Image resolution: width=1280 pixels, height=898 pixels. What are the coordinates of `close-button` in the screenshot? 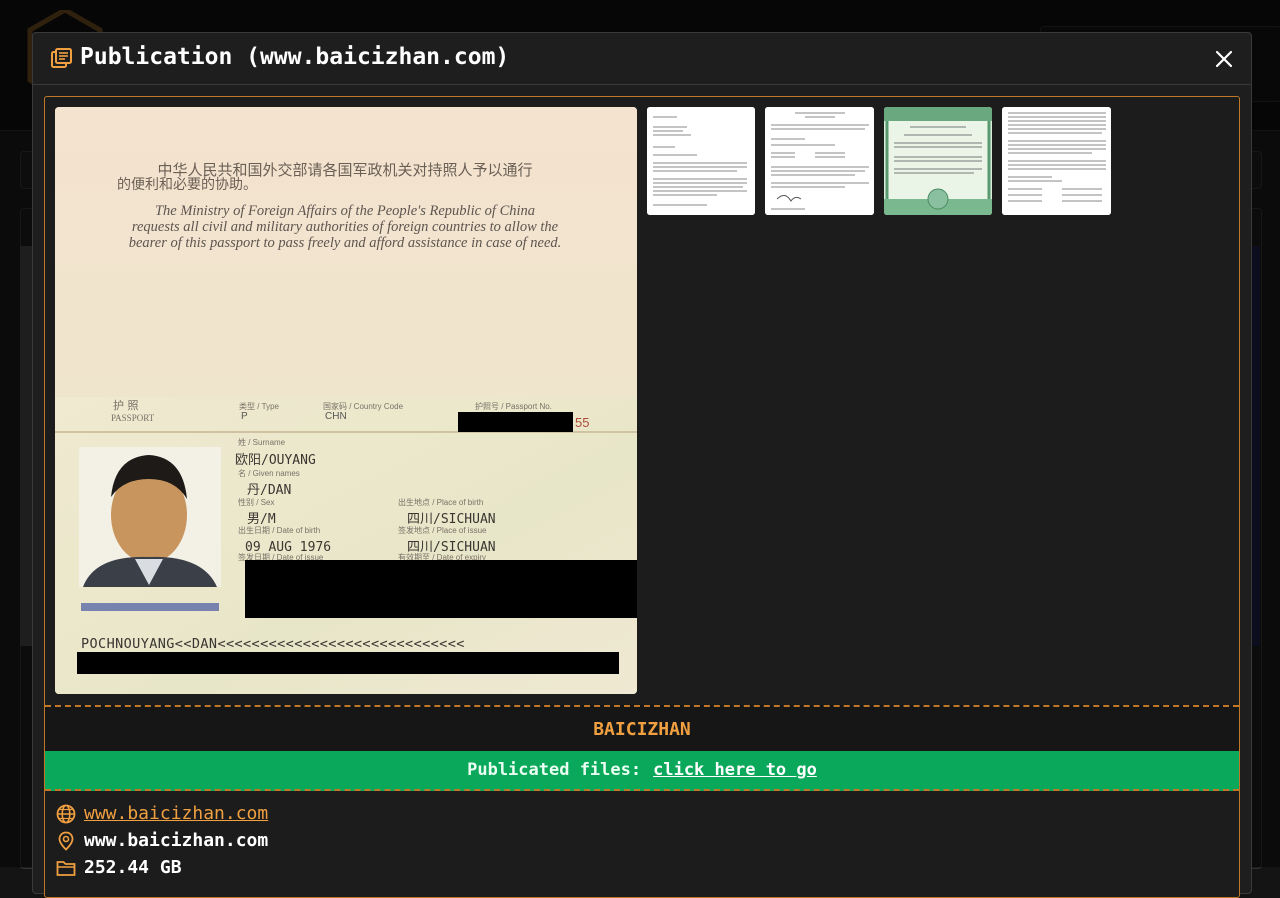 It's located at (1224, 59).